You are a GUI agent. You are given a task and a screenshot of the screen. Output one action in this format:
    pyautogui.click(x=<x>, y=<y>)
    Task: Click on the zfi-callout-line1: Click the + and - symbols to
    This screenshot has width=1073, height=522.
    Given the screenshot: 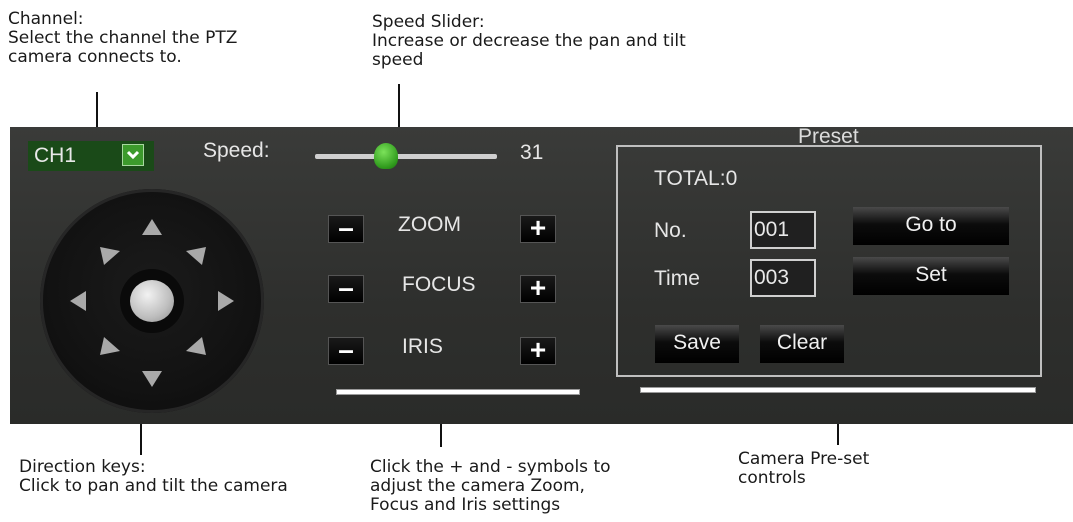 What is the action you would take?
    pyautogui.click(x=490, y=467)
    